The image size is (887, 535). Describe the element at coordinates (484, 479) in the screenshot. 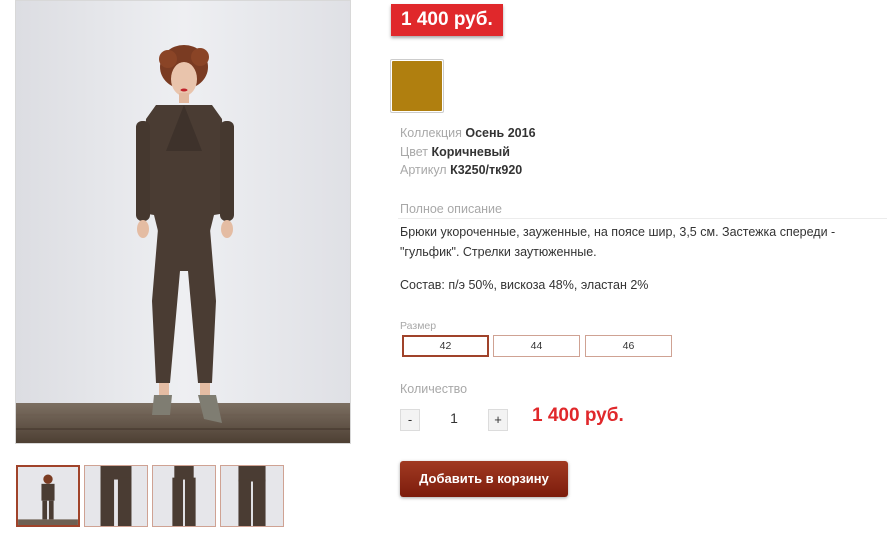

I see `add-to-cart-button: Добавить в корзину` at that location.